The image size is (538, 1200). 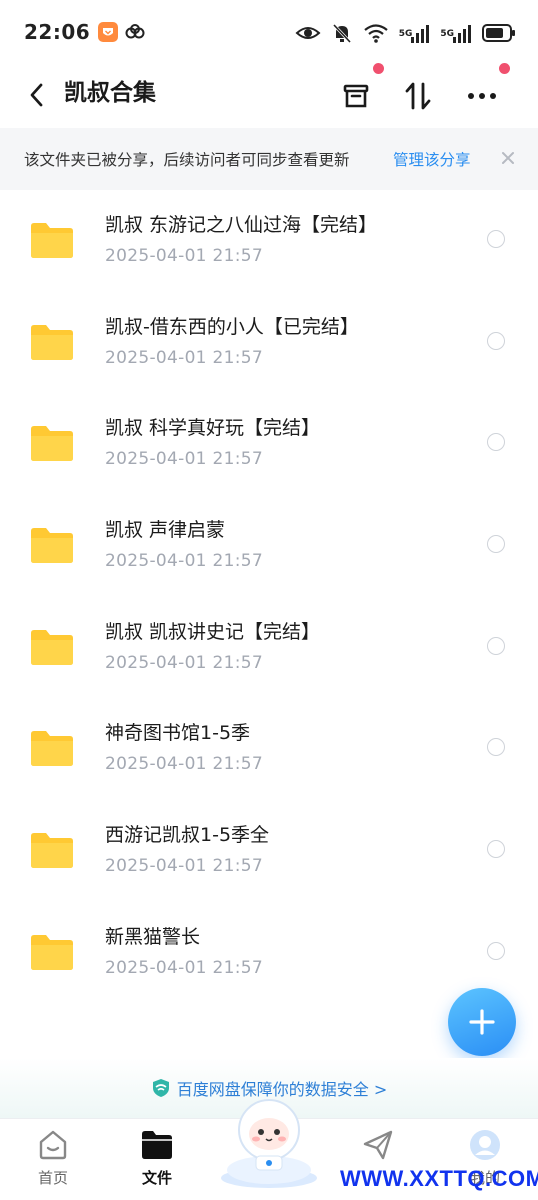 What do you see at coordinates (269, 444) in the screenshot?
I see `file-row: 凯叔 科学真好玩【完结】 2025-04-01 21:57` at bounding box center [269, 444].